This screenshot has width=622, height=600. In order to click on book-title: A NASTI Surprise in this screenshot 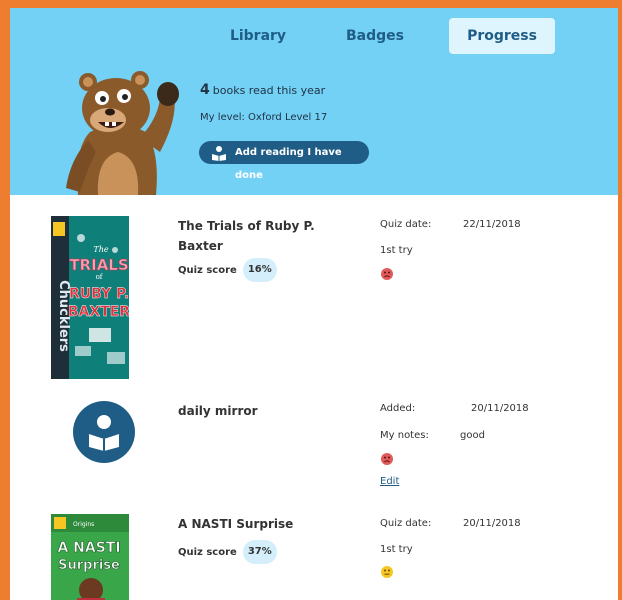, I will do `click(253, 524)`.